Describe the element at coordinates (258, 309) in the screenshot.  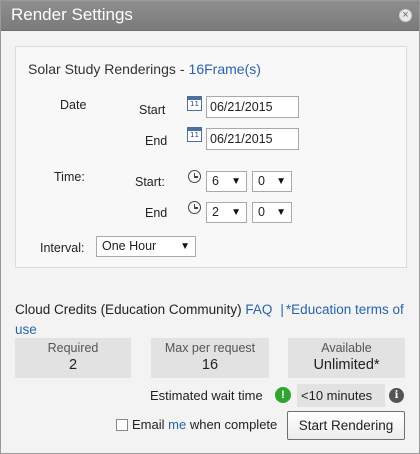
I see `faq-link: FAQ` at that location.